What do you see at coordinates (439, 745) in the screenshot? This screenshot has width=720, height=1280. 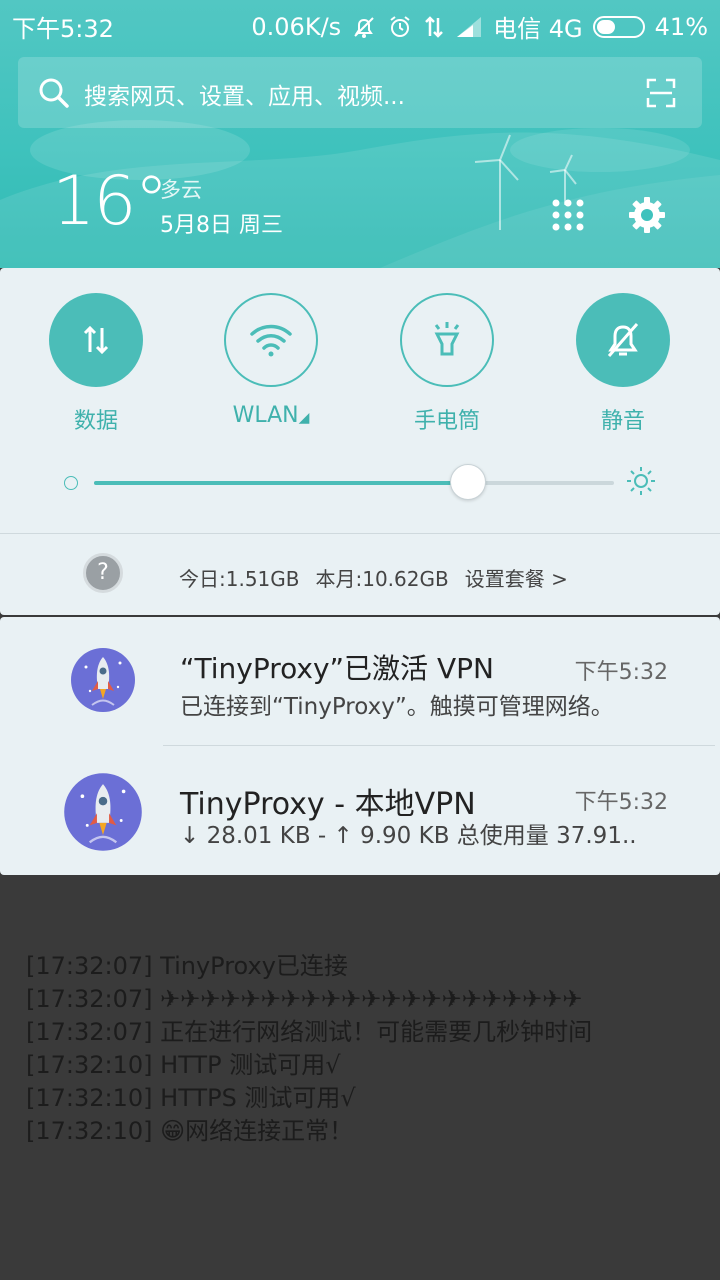 I see `notification-divider` at bounding box center [439, 745].